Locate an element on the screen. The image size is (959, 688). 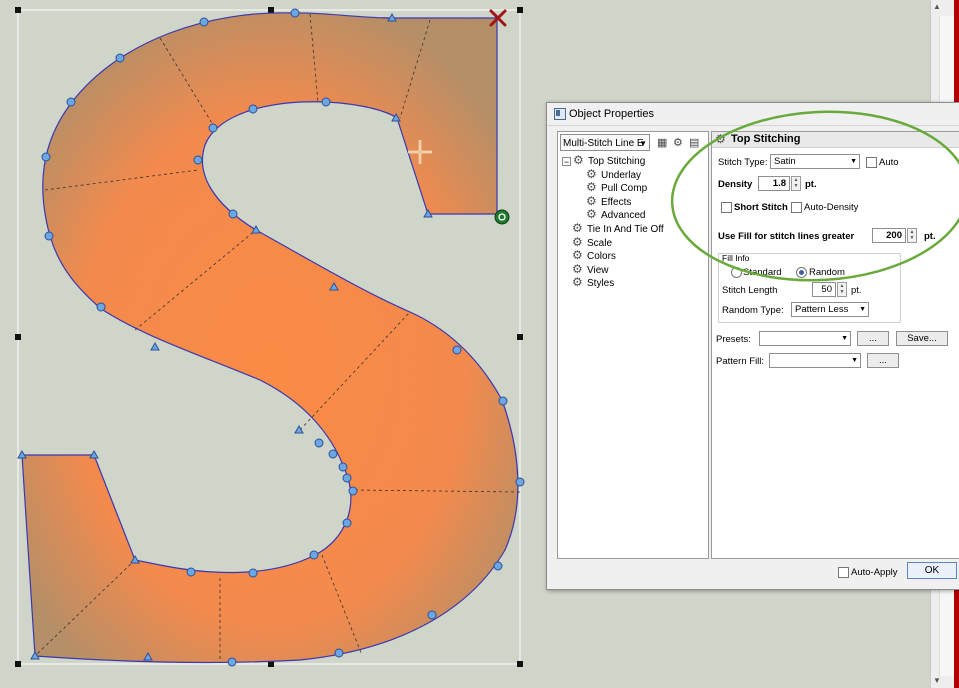
auto-label: Auto is located at coordinates (889, 162).